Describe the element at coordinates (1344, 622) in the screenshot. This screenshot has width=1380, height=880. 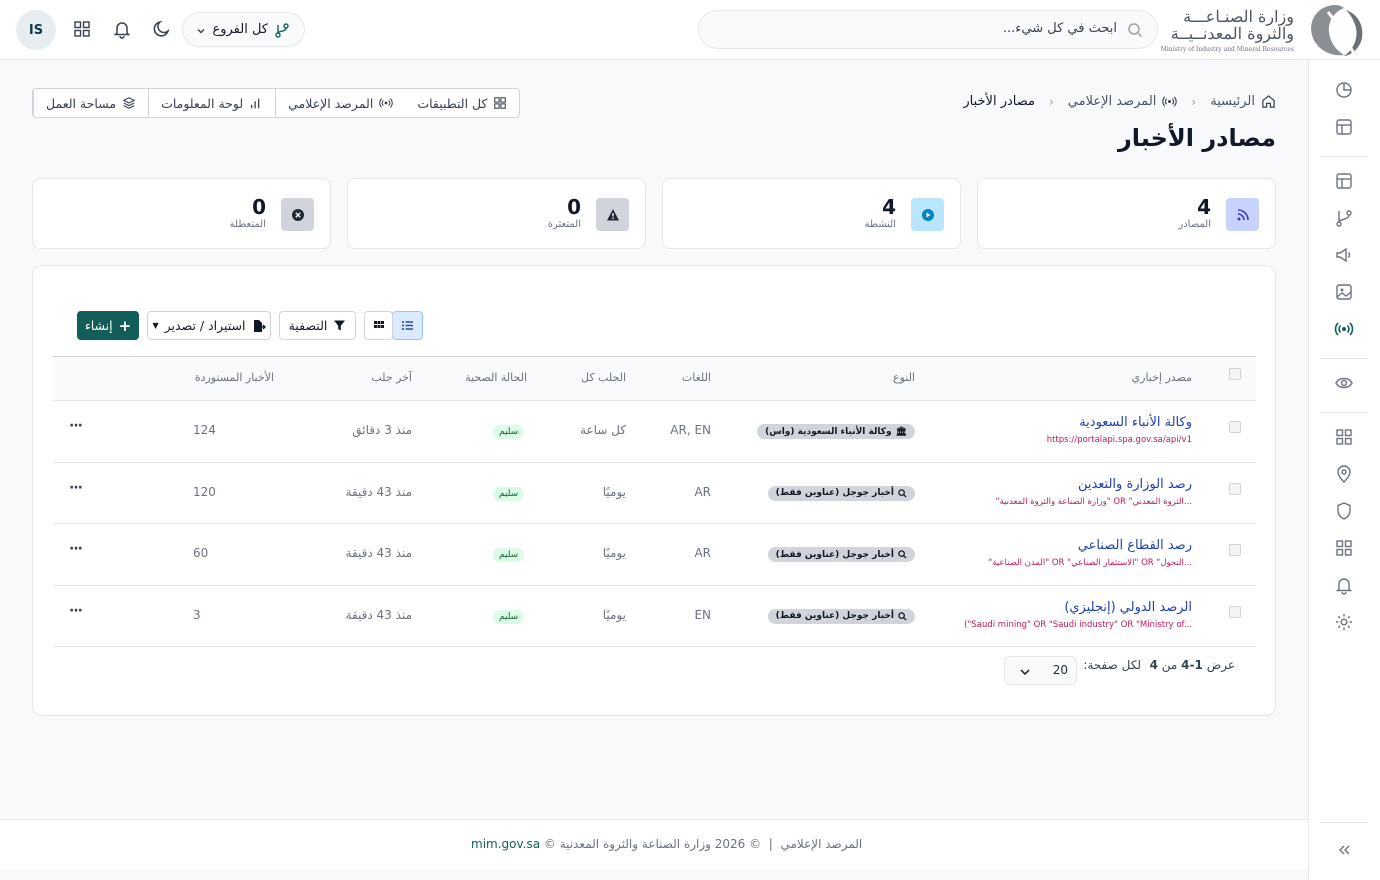
I see `gear-icon` at that location.